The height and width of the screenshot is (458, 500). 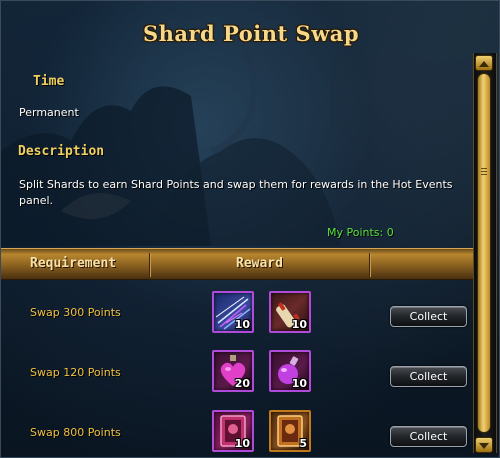 What do you see at coordinates (290, 371) in the screenshot?
I see `purple-potion-icon: 10` at bounding box center [290, 371].